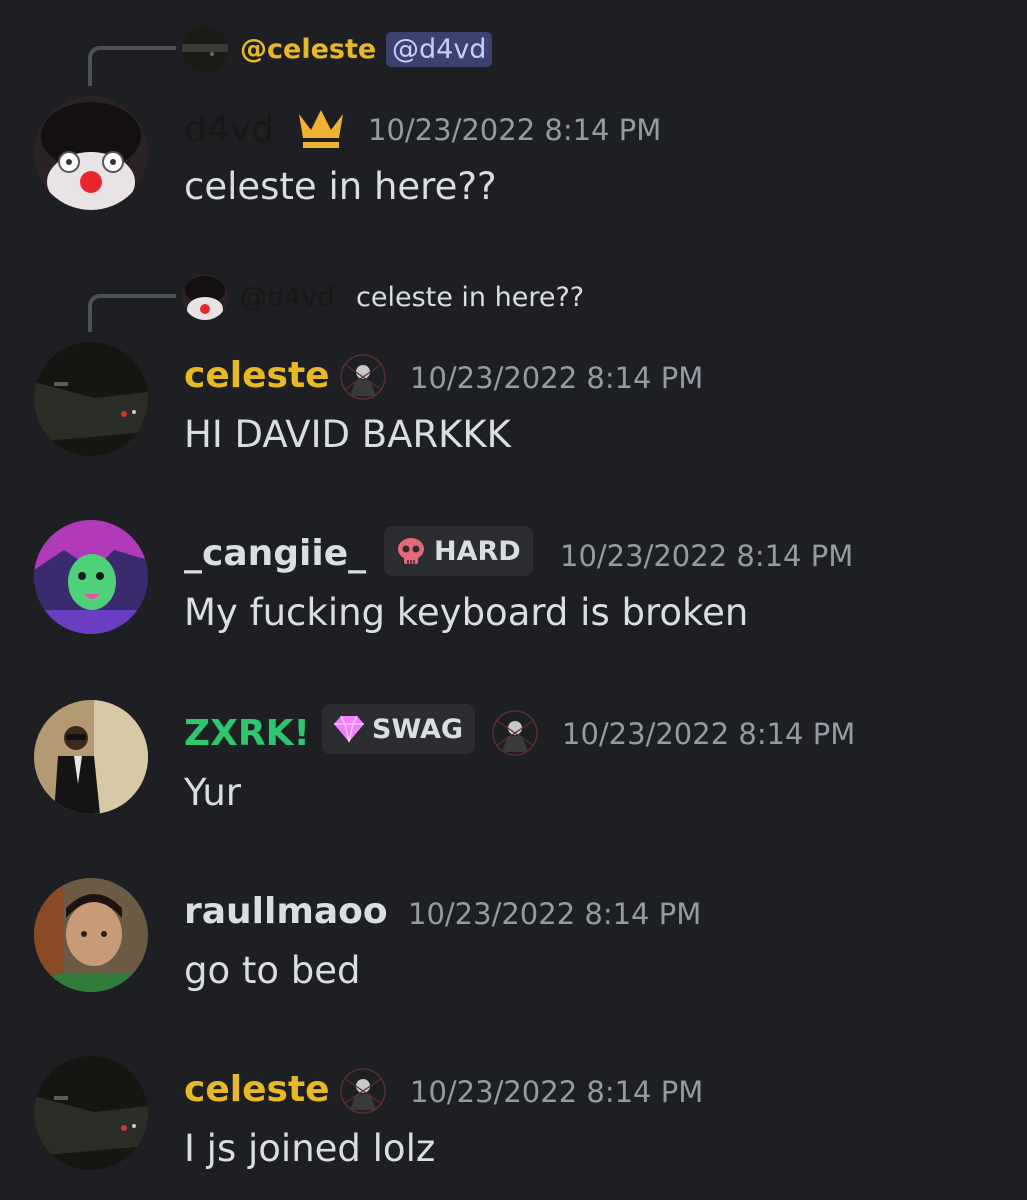 The image size is (1027, 1200). Describe the element at coordinates (308, 49) in the screenshot. I see `reply-author: @celeste` at that location.